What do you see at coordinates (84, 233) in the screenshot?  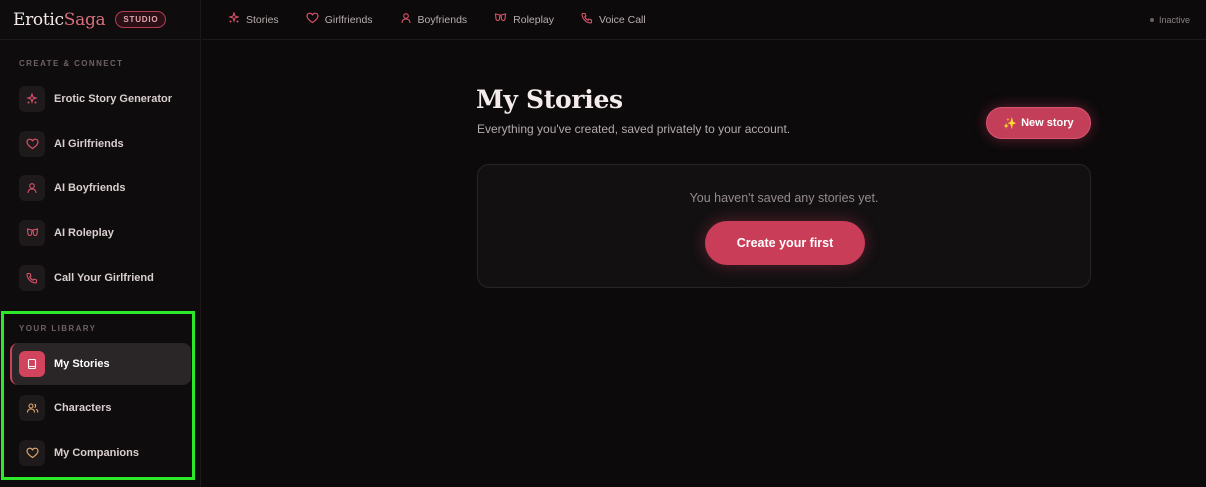 I see `sidebar-item-label: AI Roleplay` at bounding box center [84, 233].